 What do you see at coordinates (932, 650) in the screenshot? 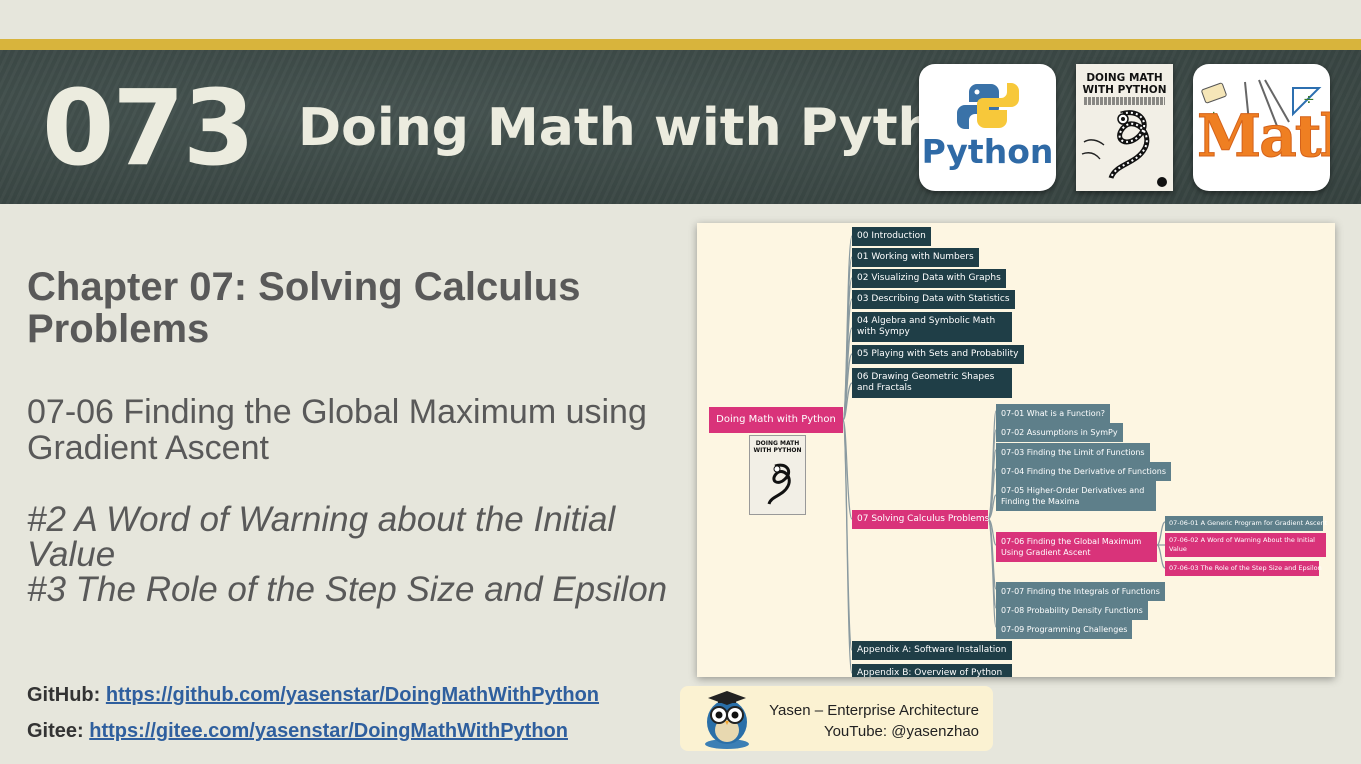
I see `mindmap-chapter: Appendix A: Software Installation` at bounding box center [932, 650].